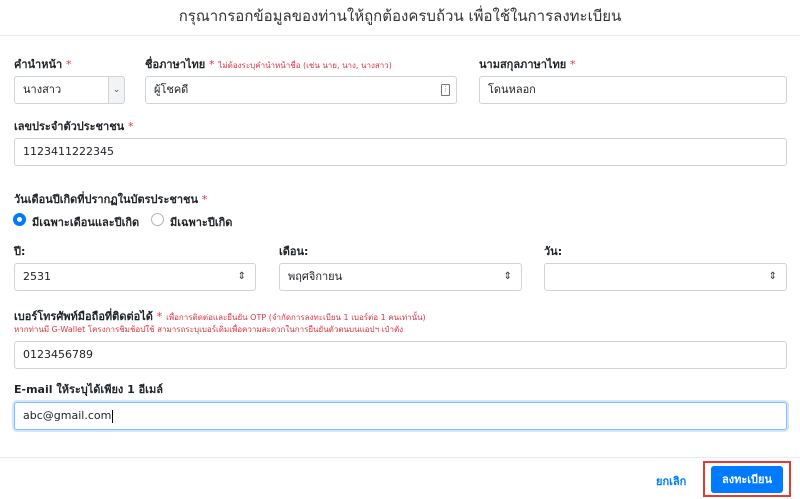  I want to click on modal-footer-divider, so click(400, 457).